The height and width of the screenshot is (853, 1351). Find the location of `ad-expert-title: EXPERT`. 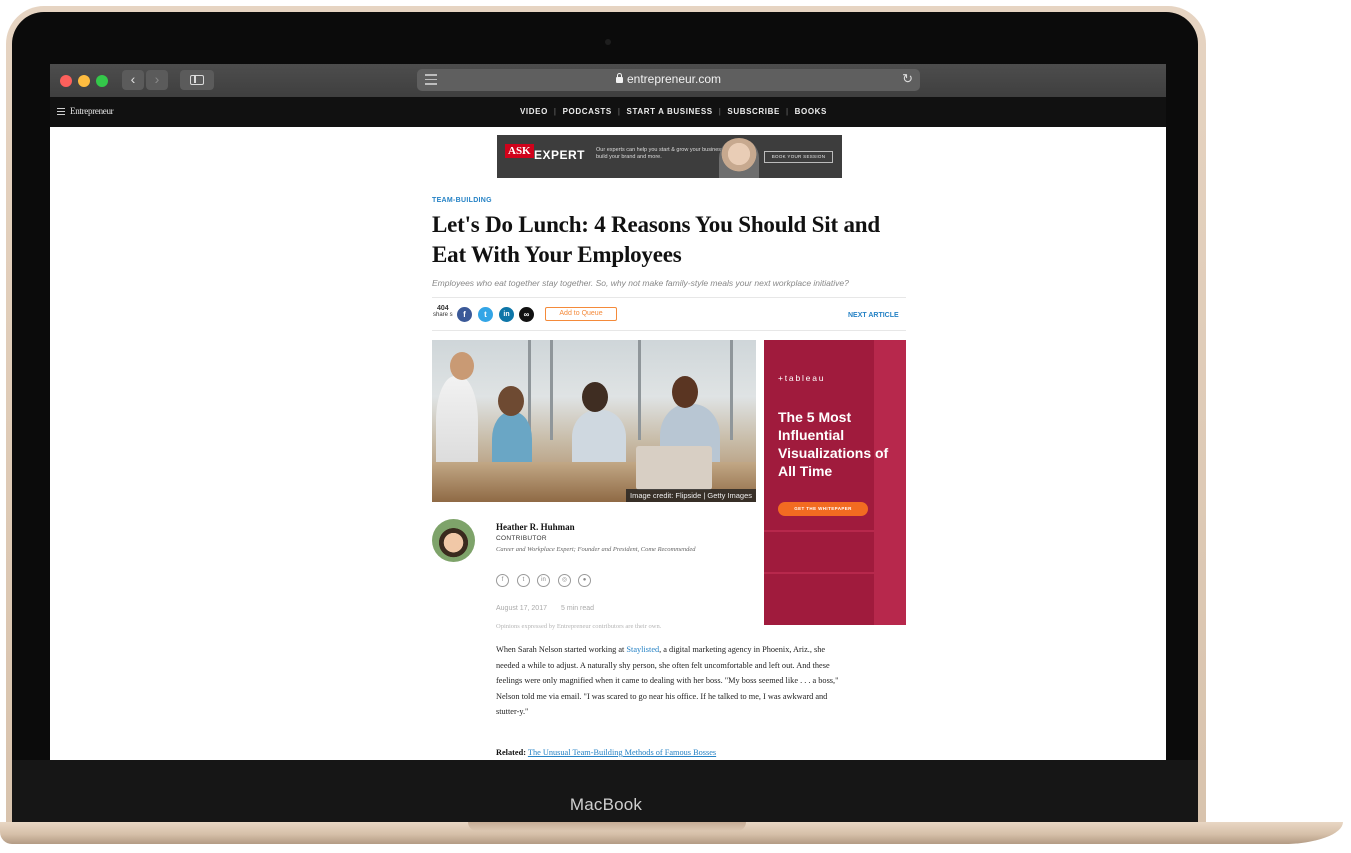

ad-expert-title: EXPERT is located at coordinates (560, 155).